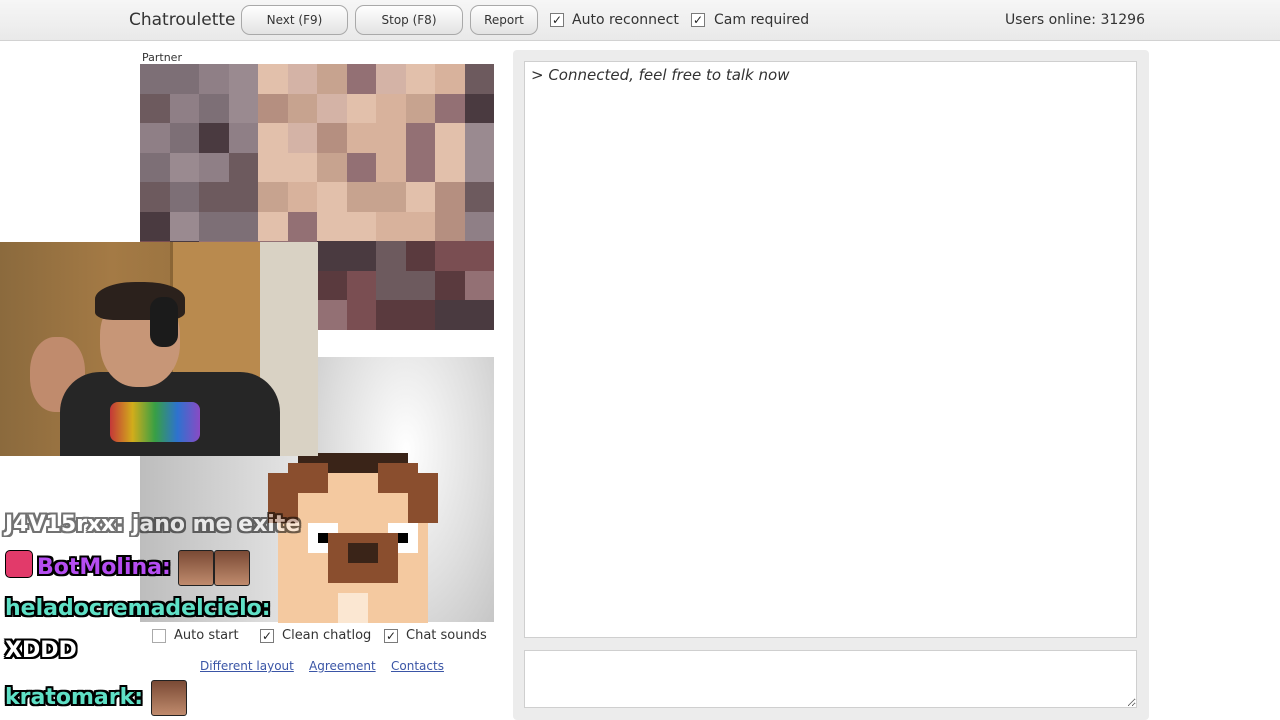 The width and height of the screenshot is (1280, 720). What do you see at coordinates (698, 20) in the screenshot?
I see `cam-required-checkbox: ✓` at bounding box center [698, 20].